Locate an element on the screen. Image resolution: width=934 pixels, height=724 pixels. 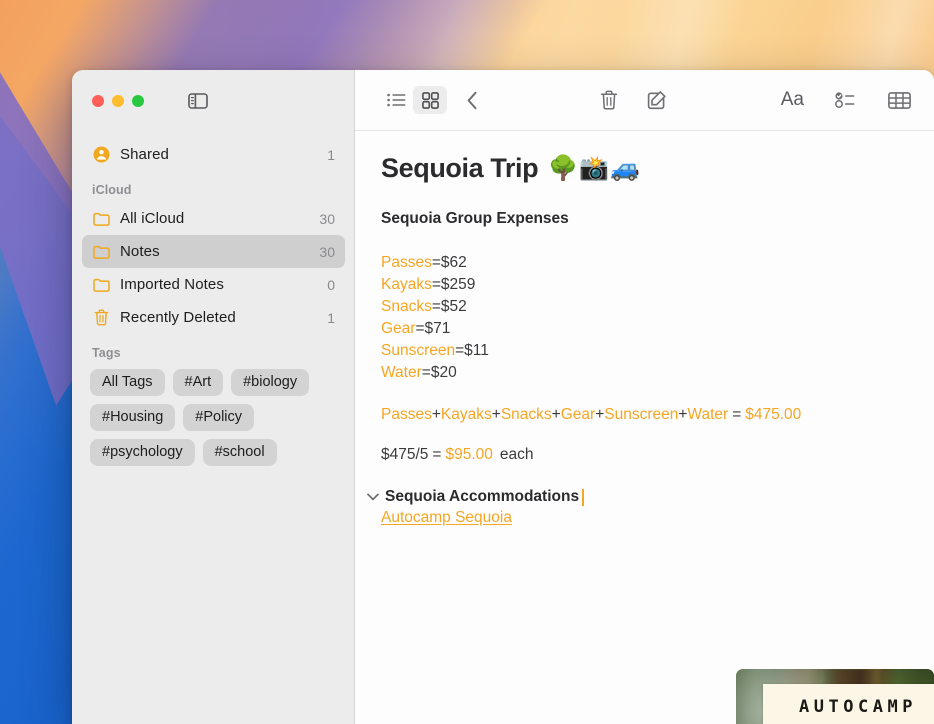
trash-icon is located at coordinates (101, 318).